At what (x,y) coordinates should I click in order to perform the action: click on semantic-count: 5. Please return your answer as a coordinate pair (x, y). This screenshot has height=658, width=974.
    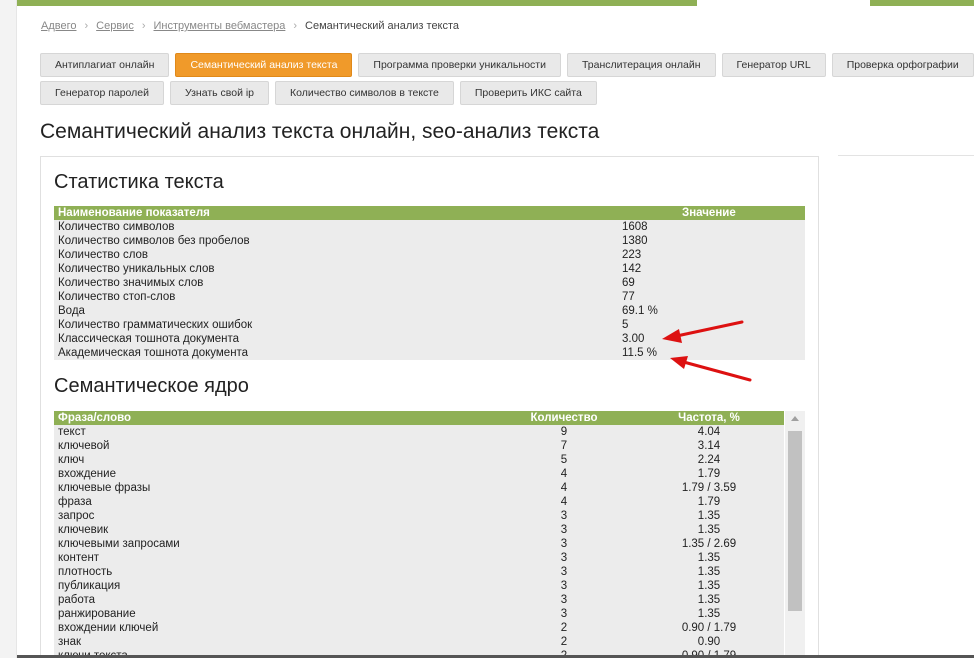
    Looking at the image, I should click on (564, 460).